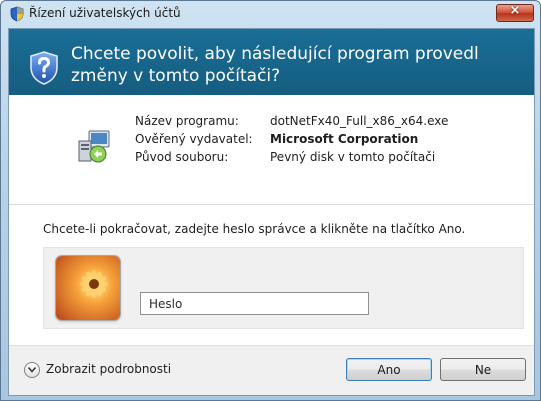 This screenshot has height=401, width=541. Describe the element at coordinates (44, 68) in the screenshot. I see `uac-shield-question-icon` at that location.